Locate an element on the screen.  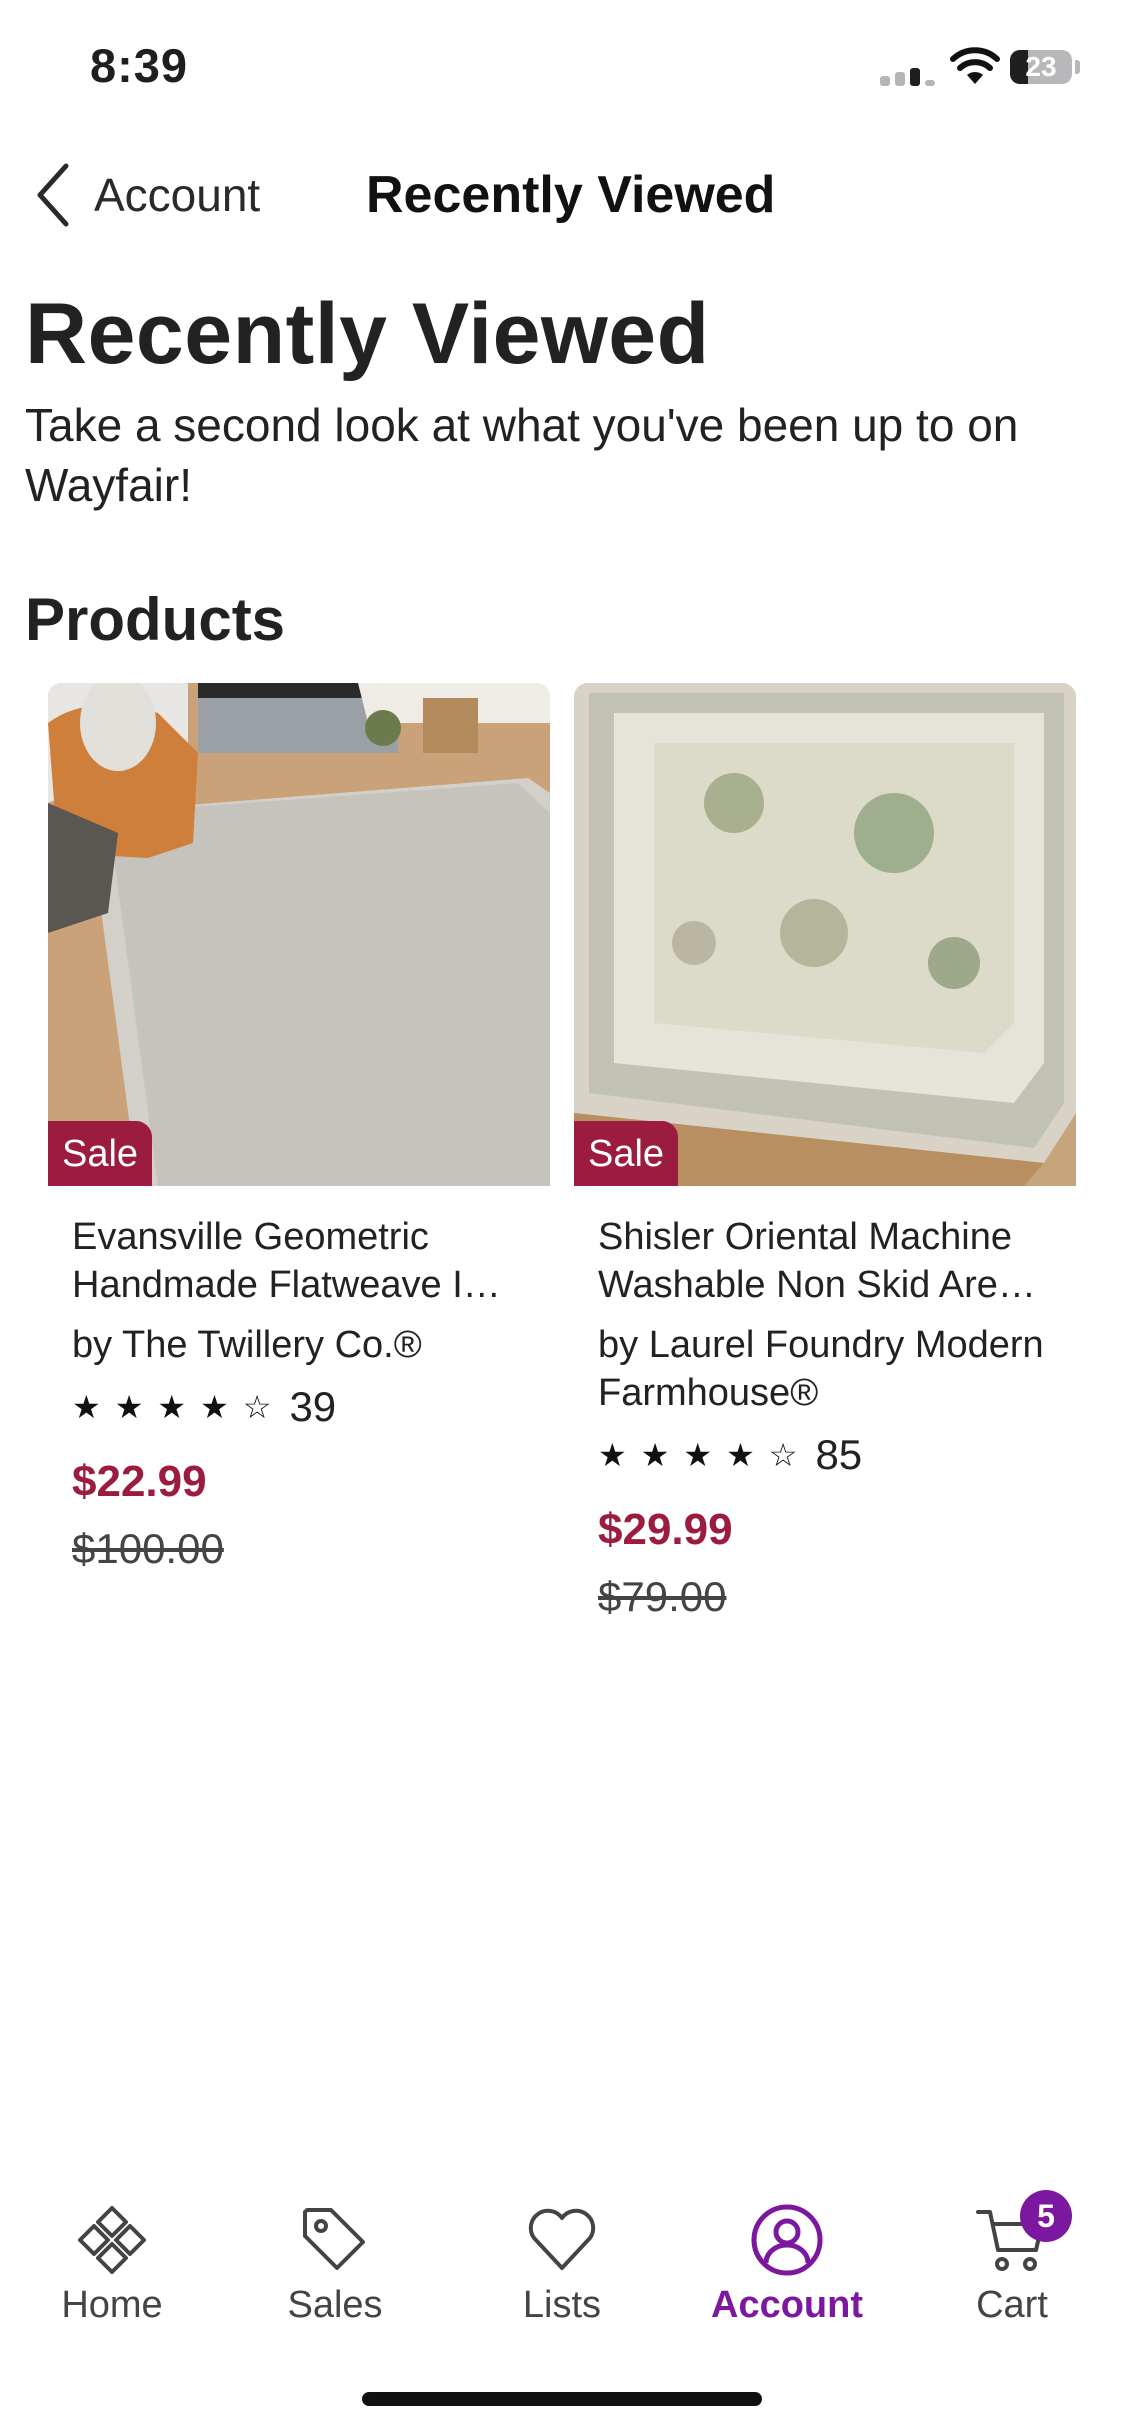
original-price: $100.00 is located at coordinates (148, 1548).